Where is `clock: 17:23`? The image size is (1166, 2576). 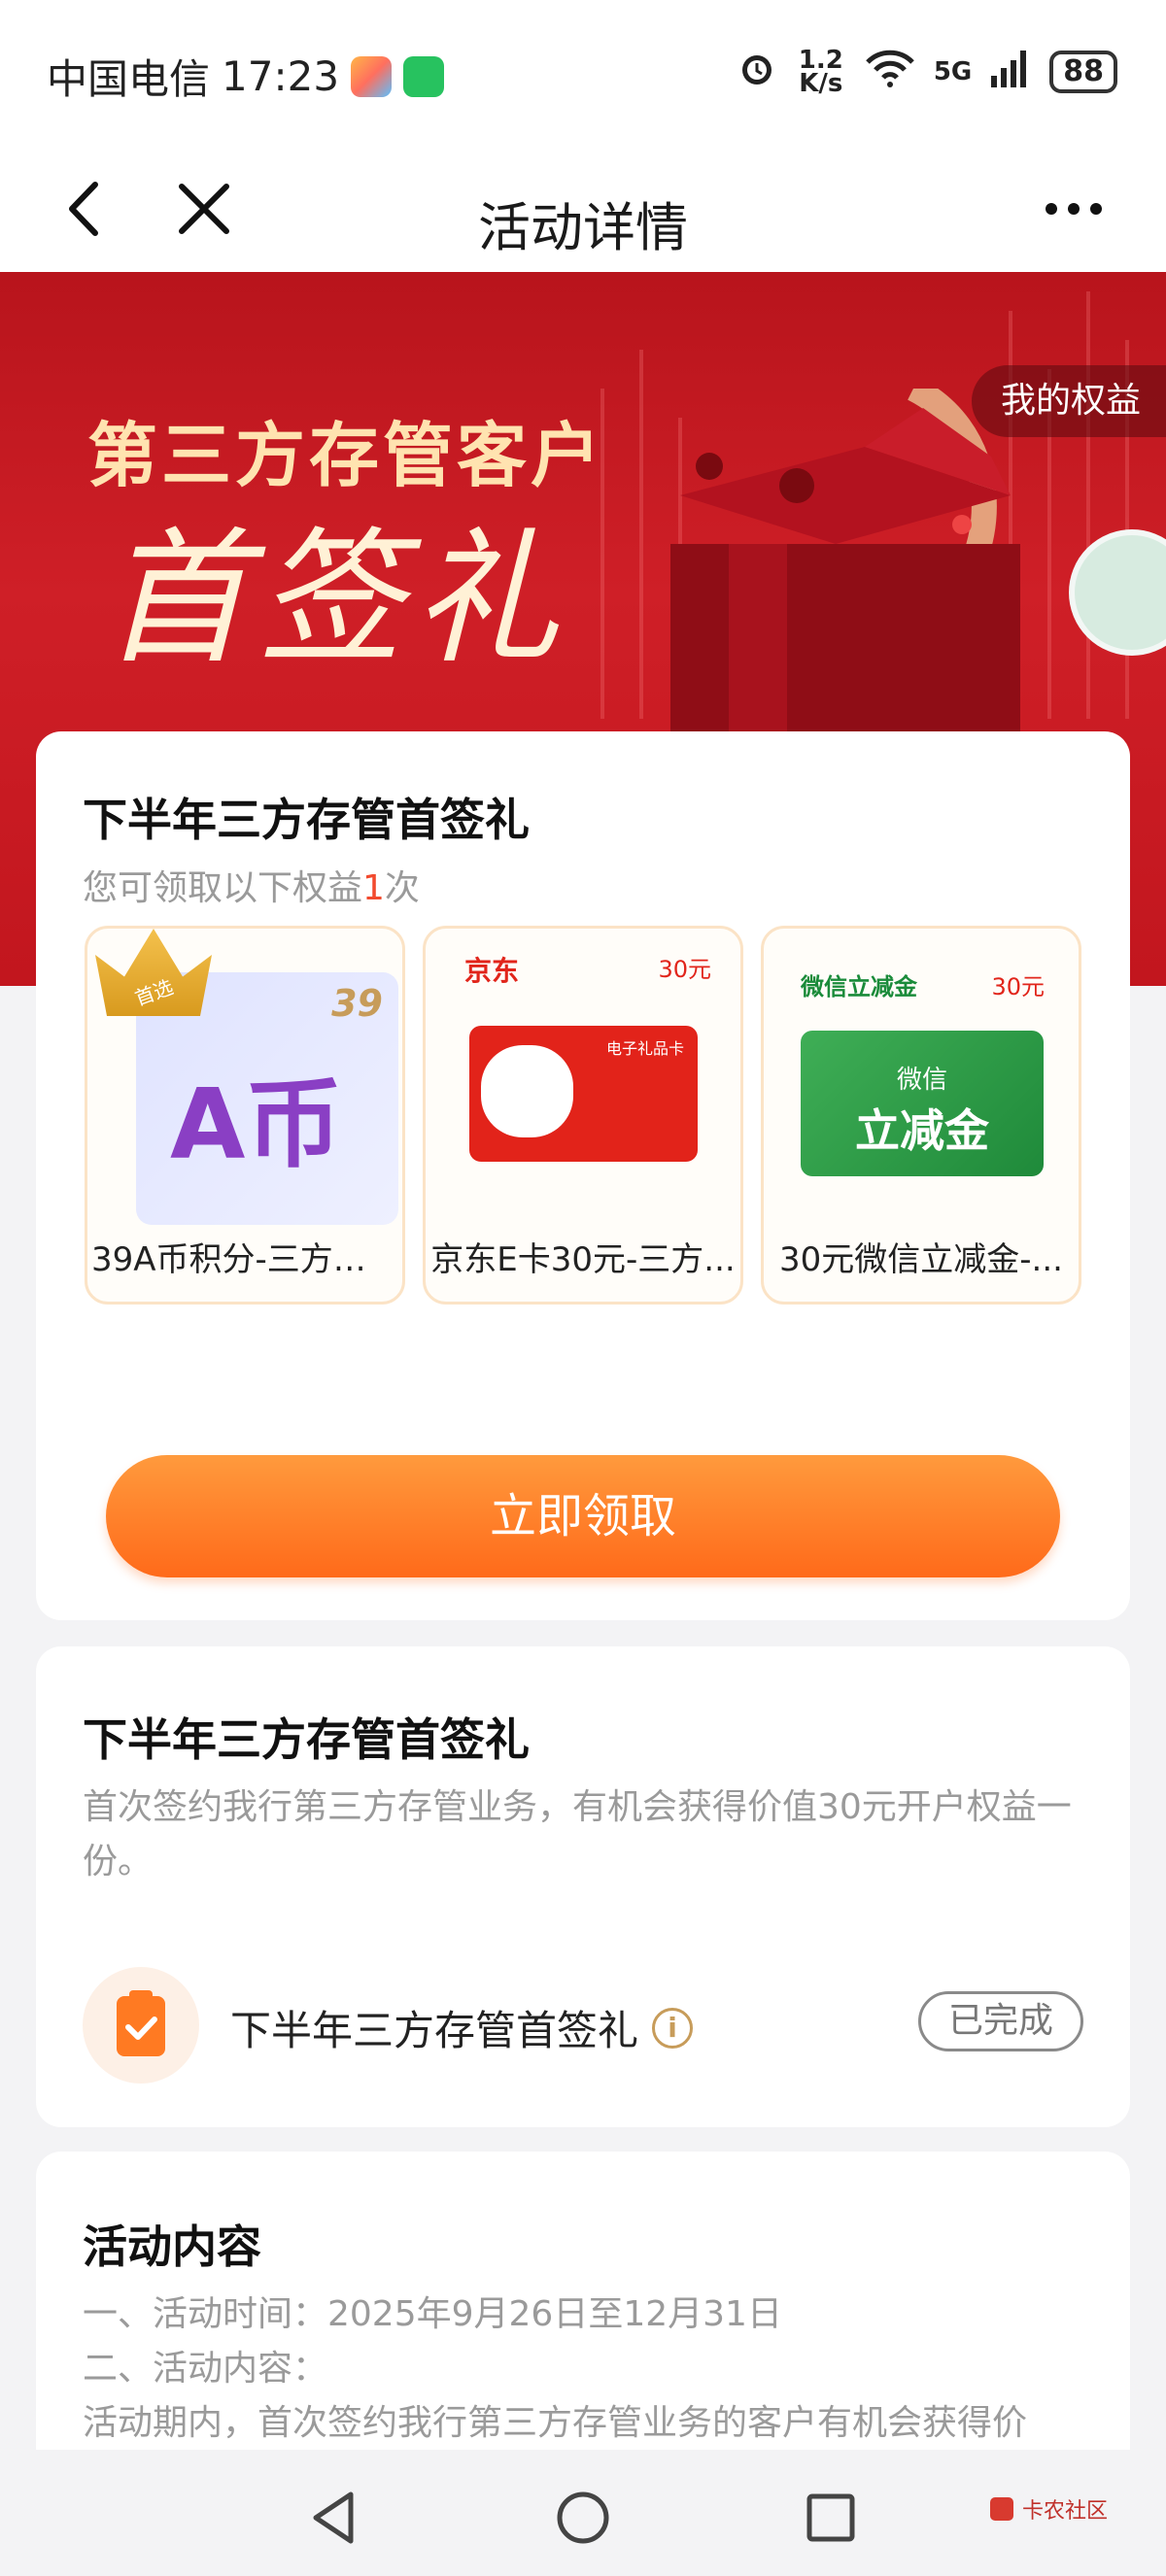 clock: 17:23 is located at coordinates (281, 76).